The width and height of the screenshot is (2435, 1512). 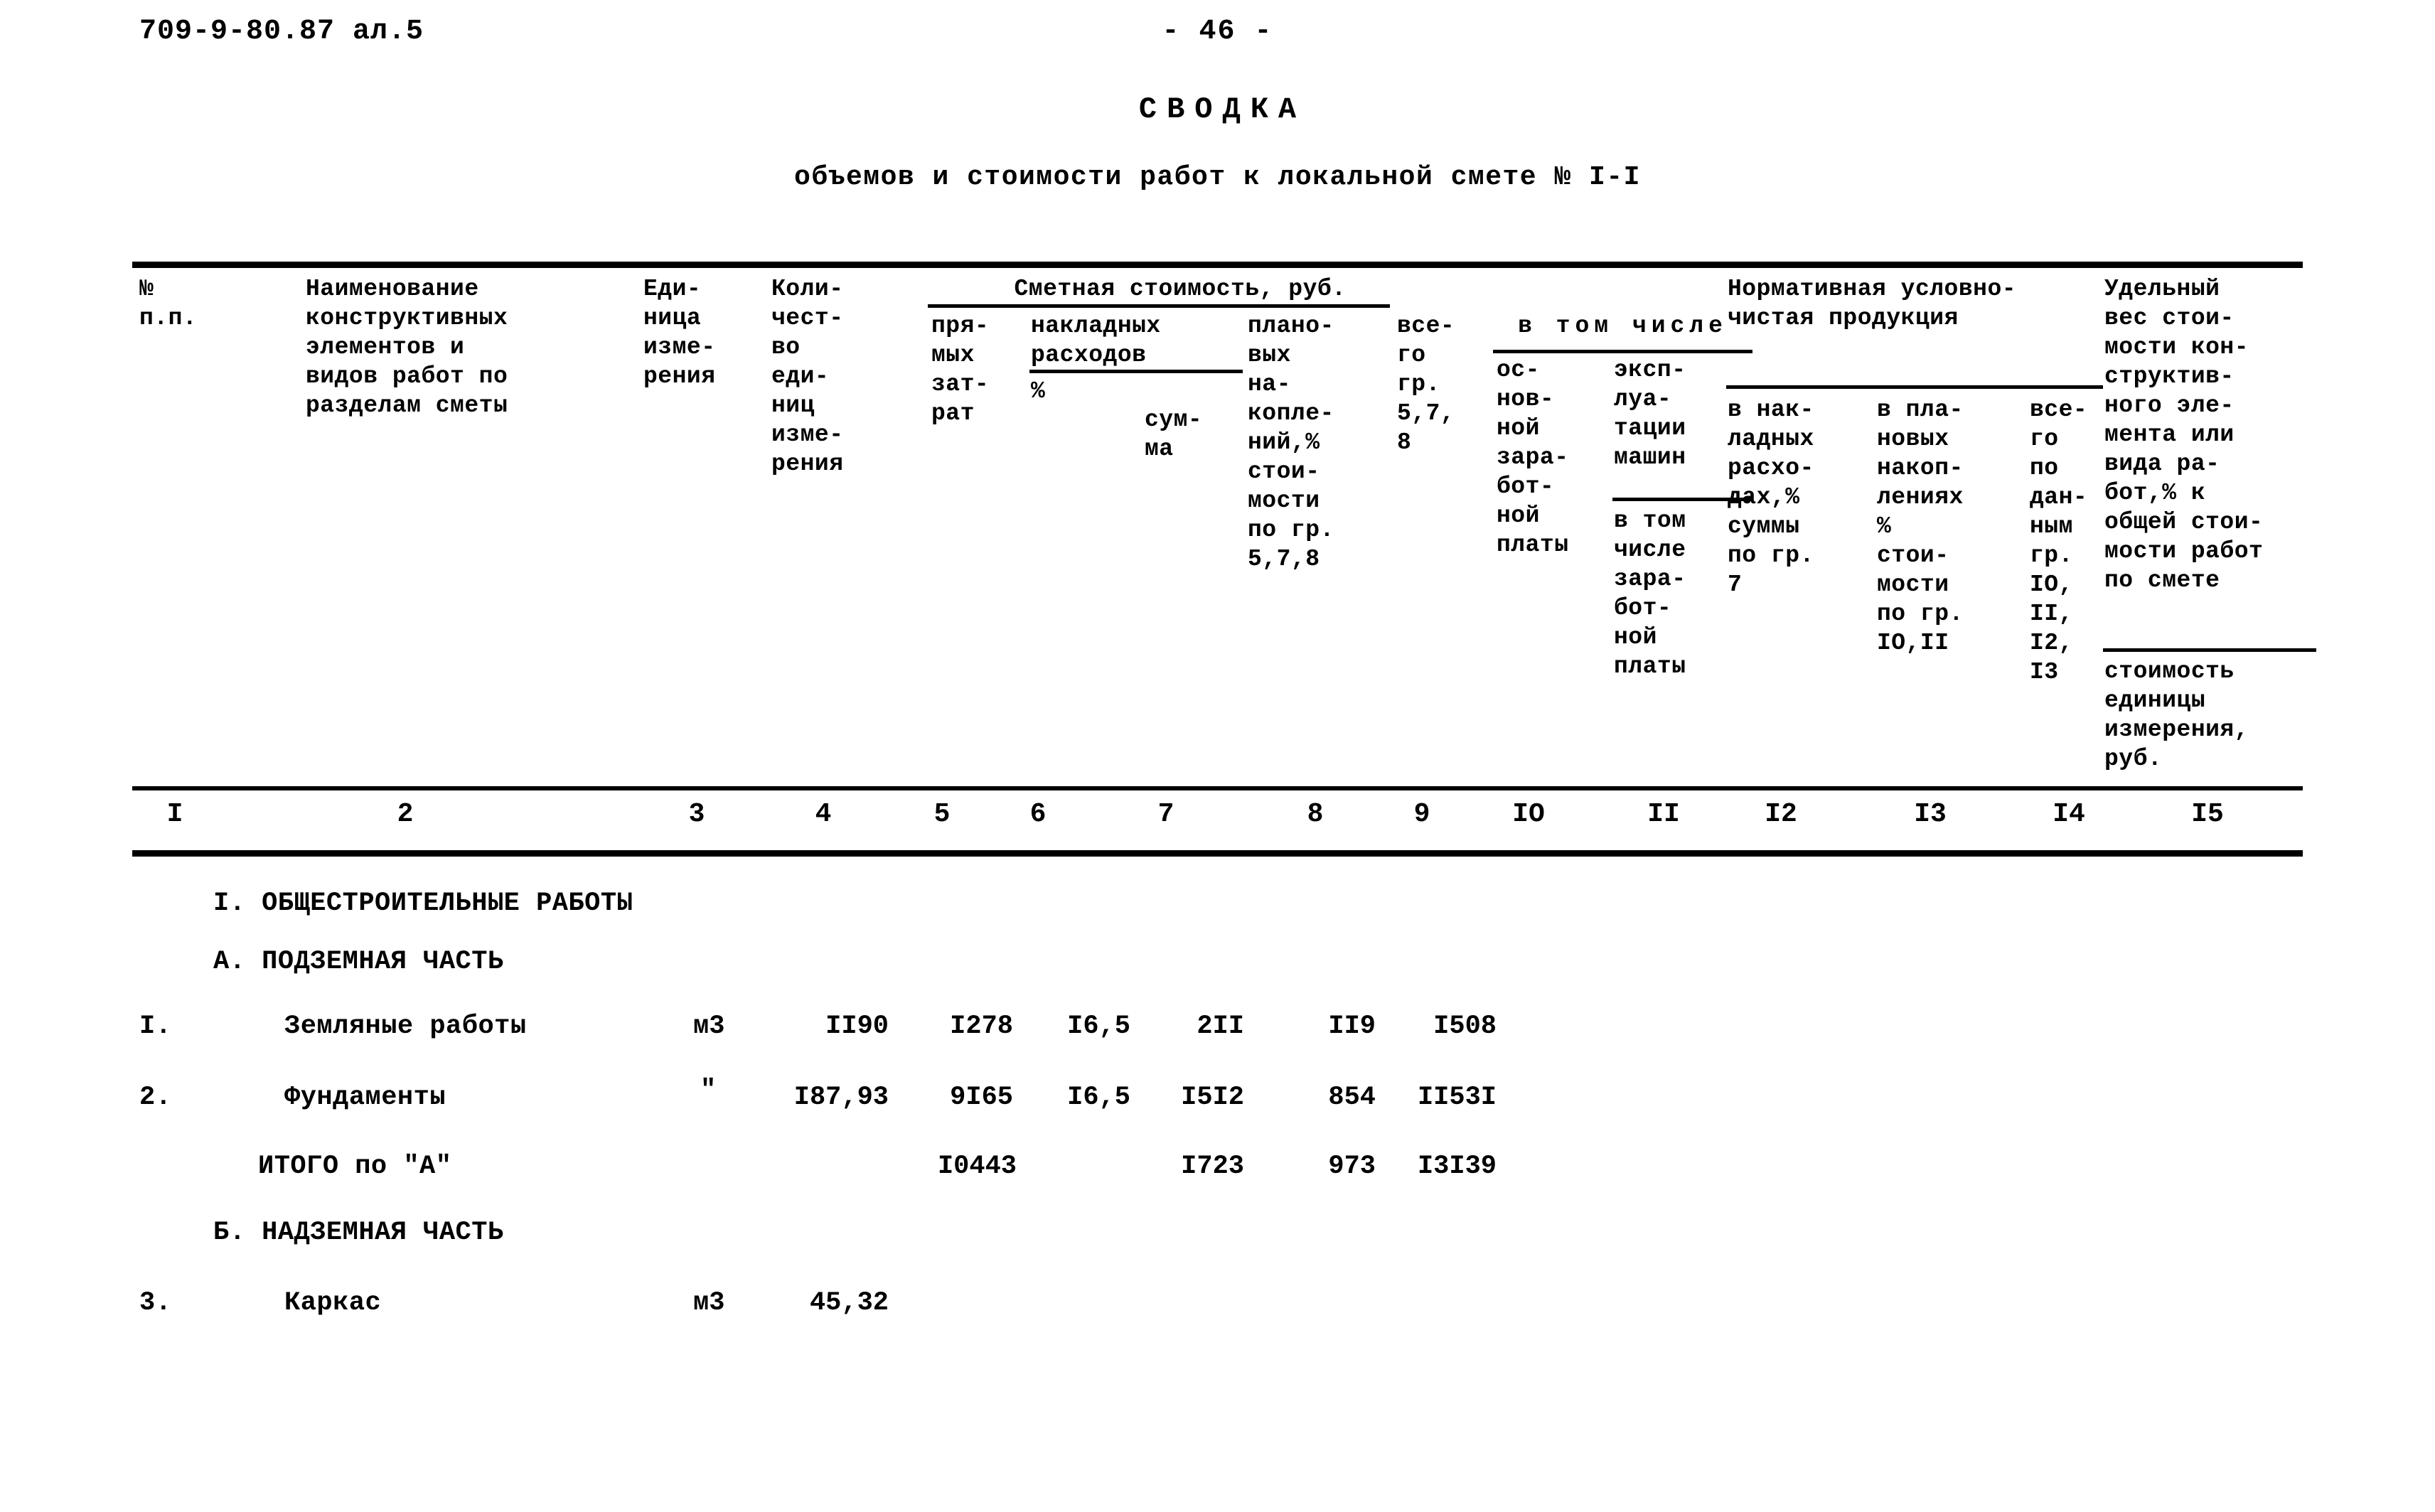 I want to click on group-header-normative-net-output-rule, so click(x=1914, y=387).